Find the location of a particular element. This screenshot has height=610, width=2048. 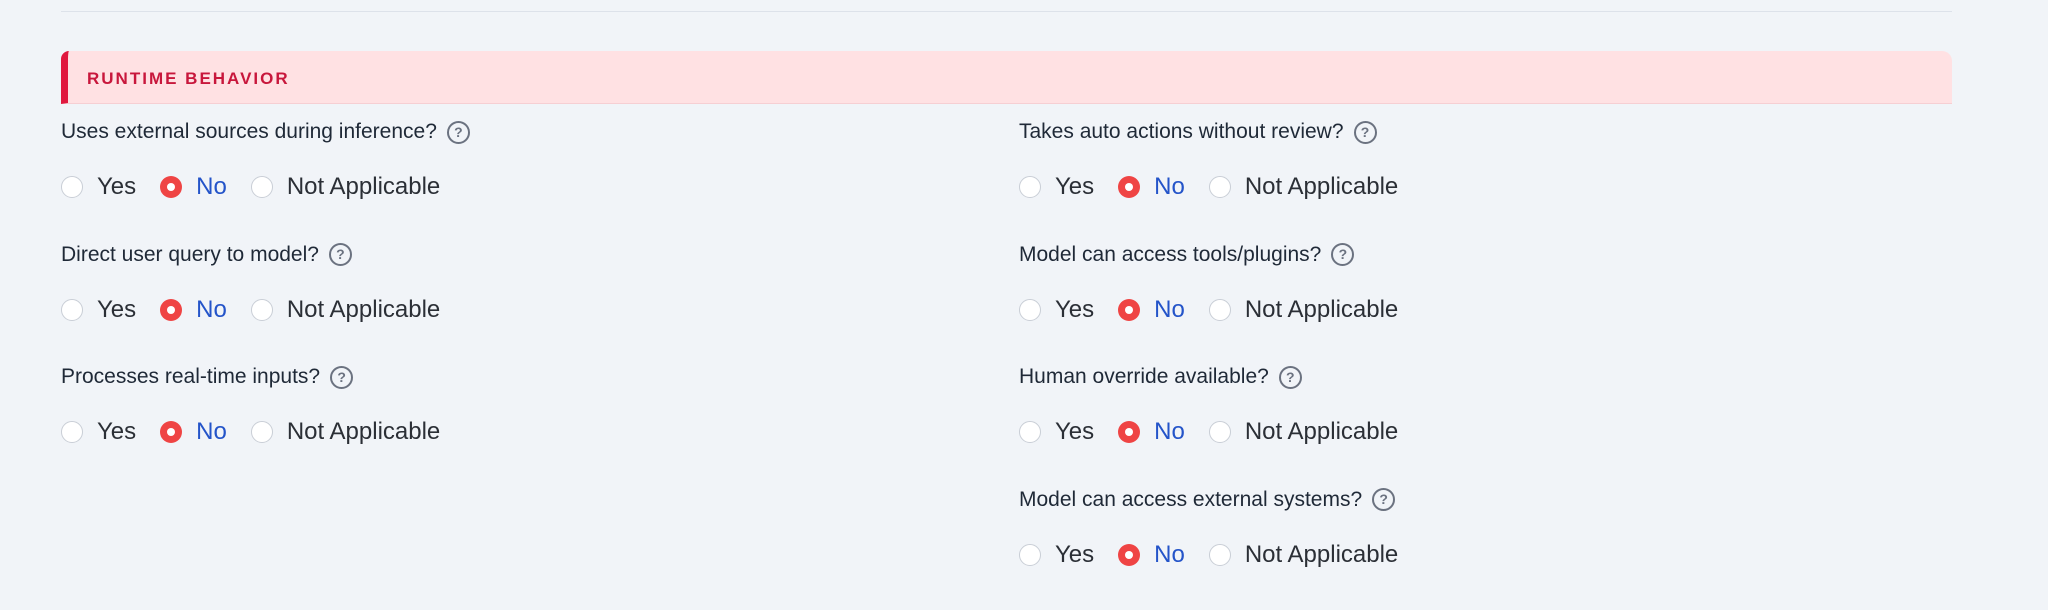

top-divider is located at coordinates (1006, 11).